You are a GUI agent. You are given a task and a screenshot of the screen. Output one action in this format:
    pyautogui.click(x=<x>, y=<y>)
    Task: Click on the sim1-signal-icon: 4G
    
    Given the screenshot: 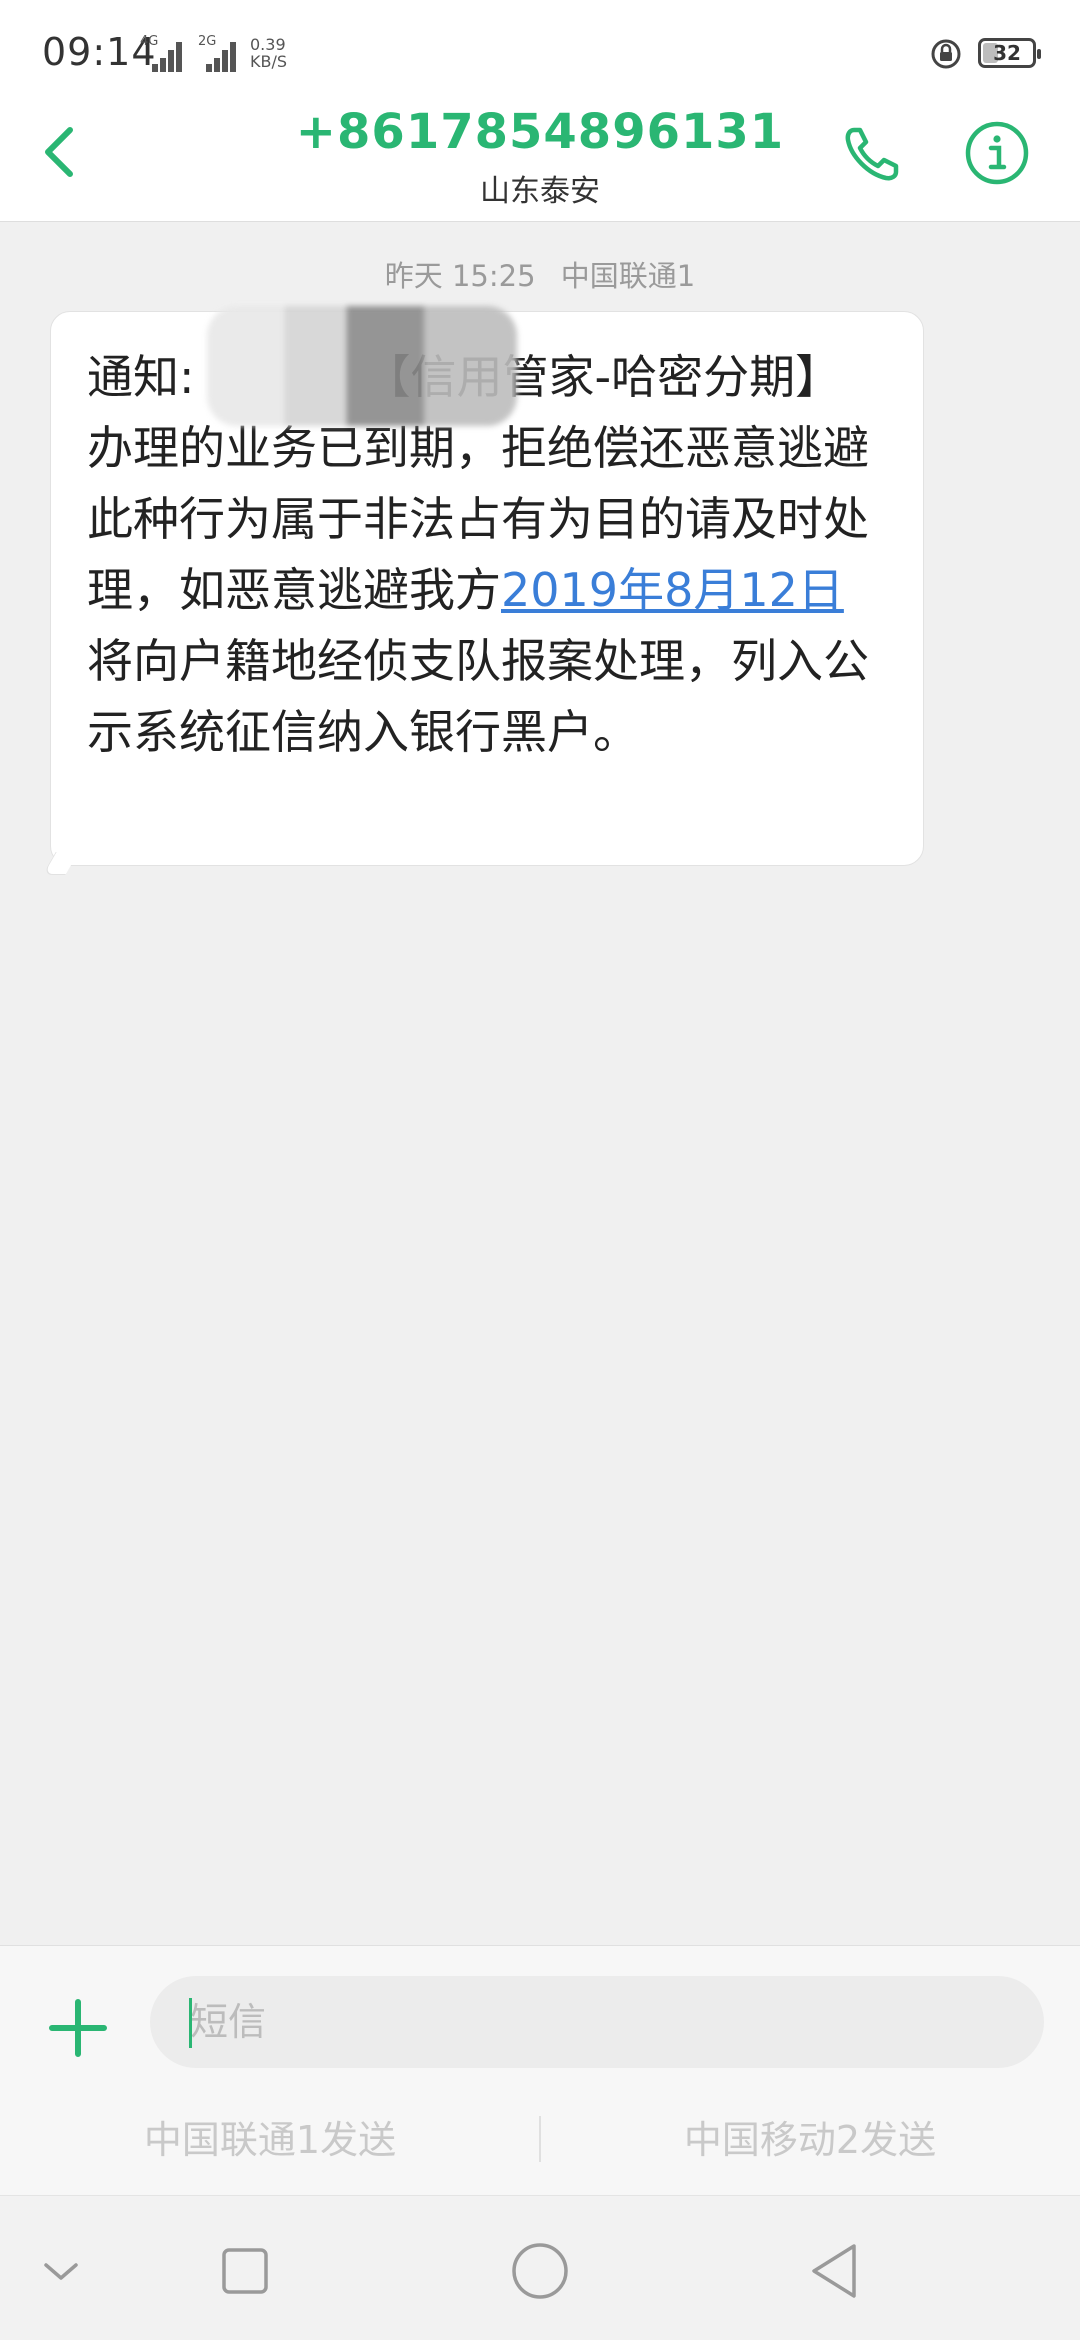 What is the action you would take?
    pyautogui.click(x=161, y=53)
    